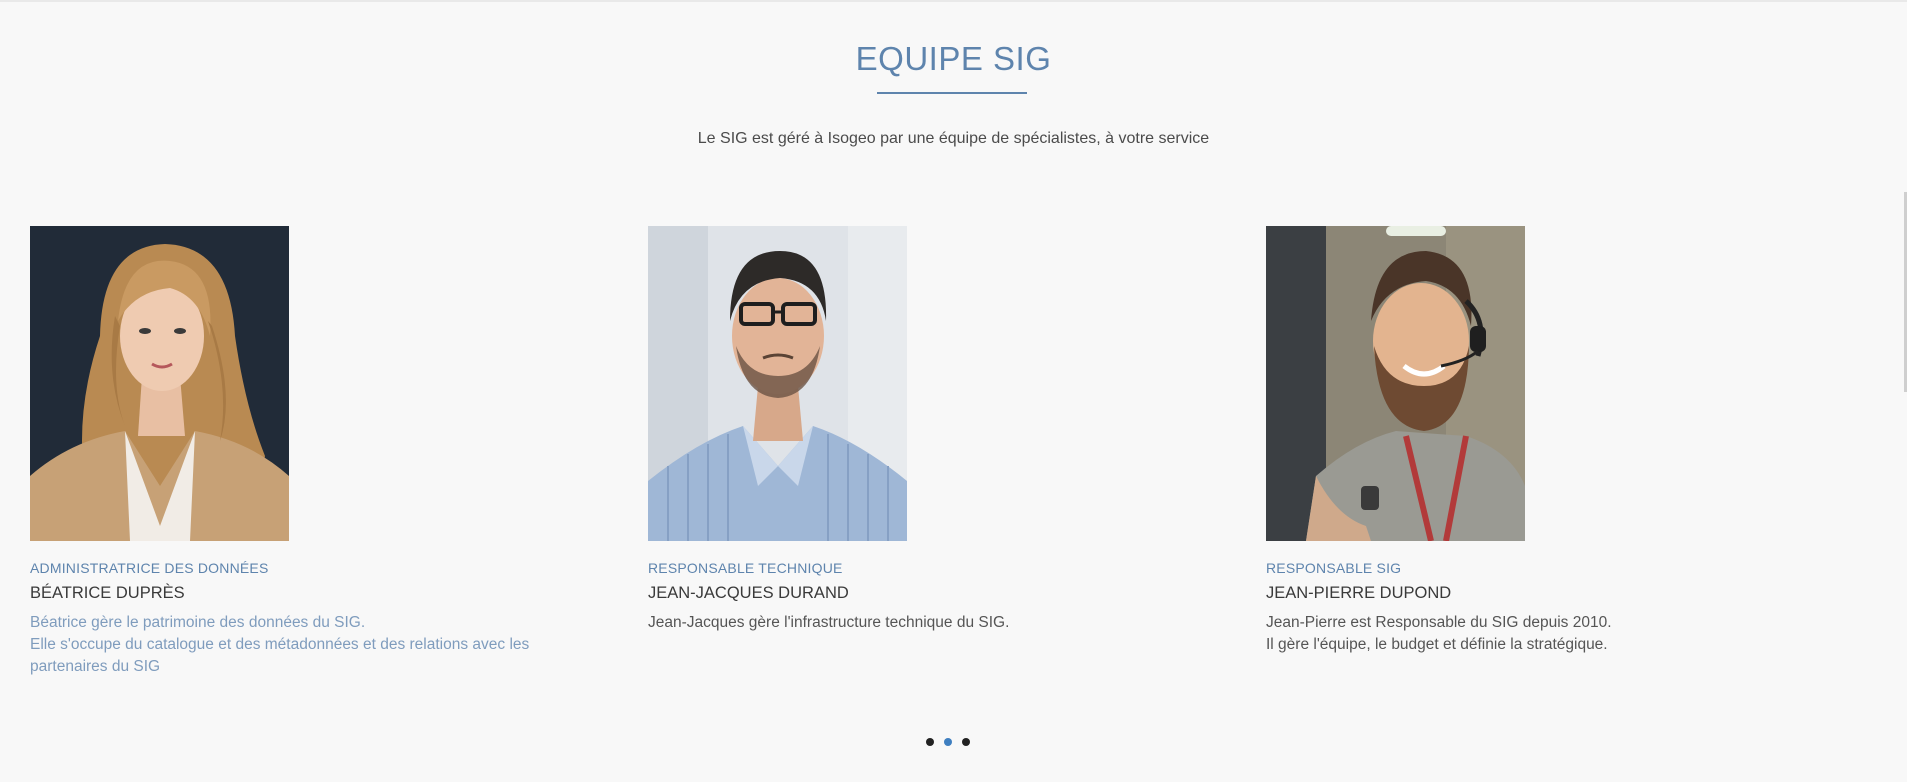 The width and height of the screenshot is (1907, 782). What do you see at coordinates (953, 1) in the screenshot?
I see `top-border` at bounding box center [953, 1].